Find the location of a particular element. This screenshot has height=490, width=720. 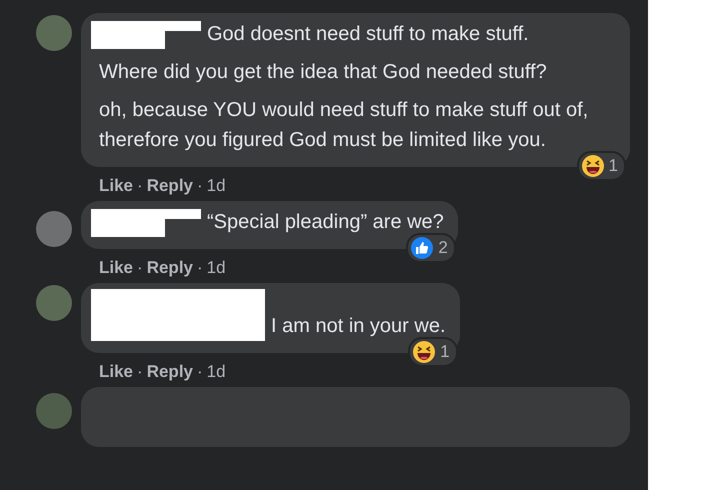

comment-text: I am not in your we. is located at coordinates (358, 326).